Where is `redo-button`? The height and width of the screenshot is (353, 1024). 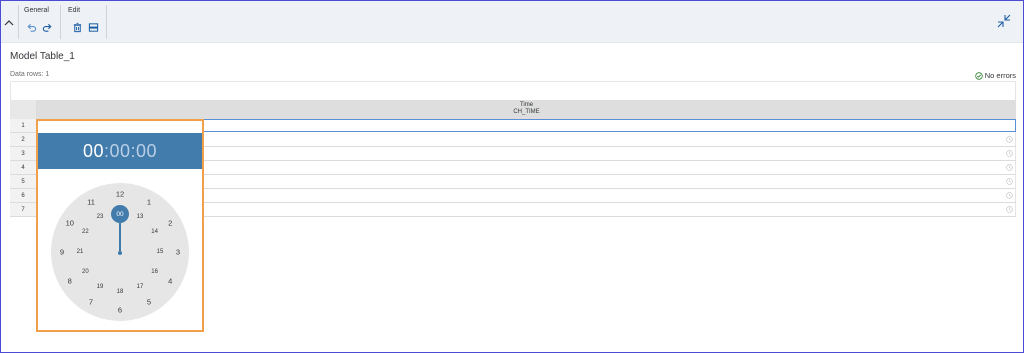 redo-button is located at coordinates (47, 27).